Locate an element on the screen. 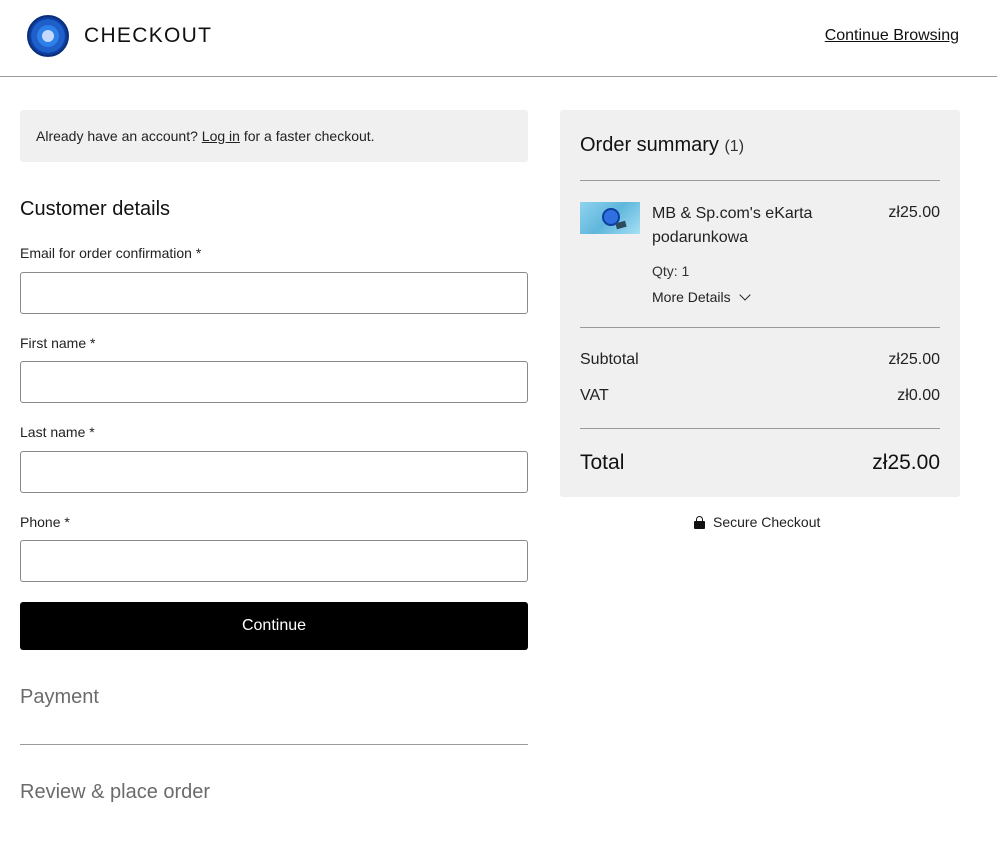 Image resolution: width=997 pixels, height=853 pixels. store-logo-icon is located at coordinates (48, 36).